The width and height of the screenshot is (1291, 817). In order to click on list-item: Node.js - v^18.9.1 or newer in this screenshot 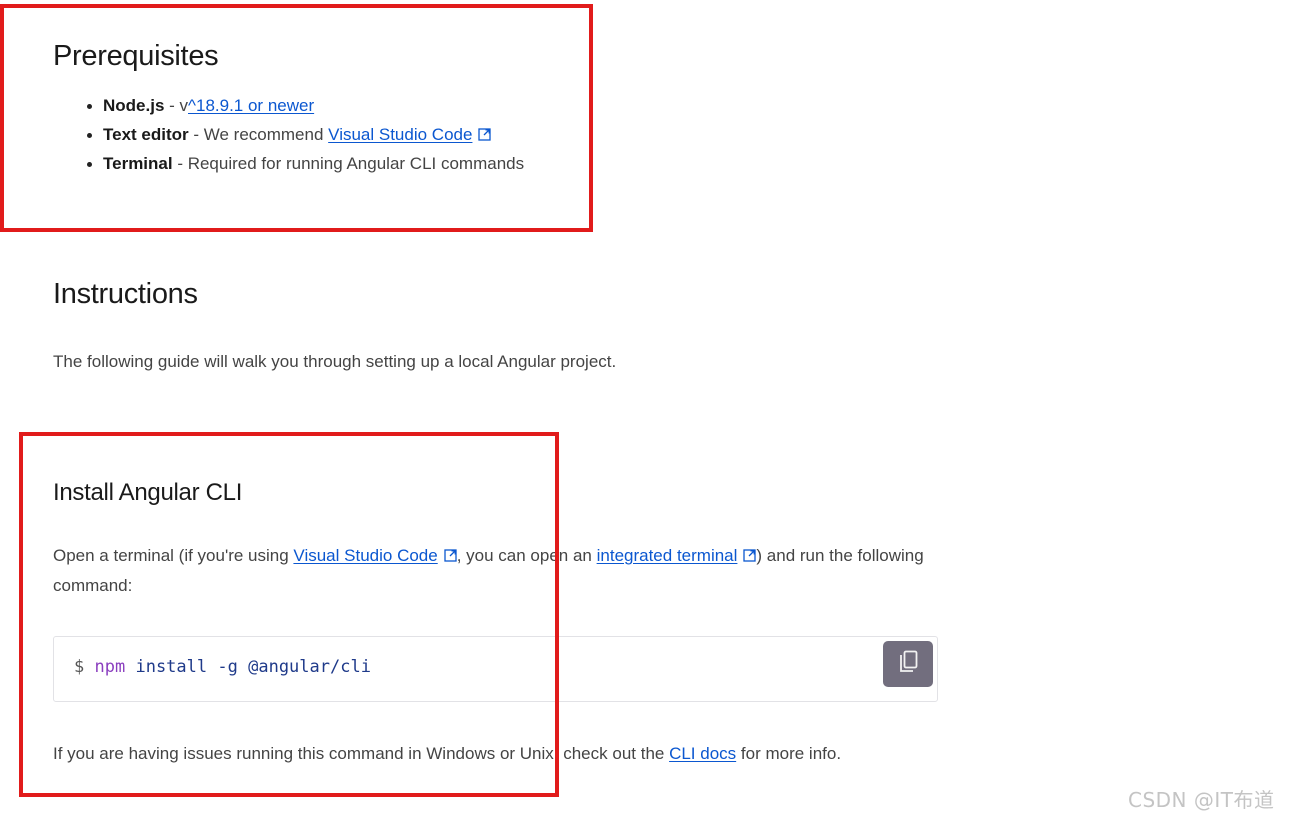, I will do `click(323, 106)`.